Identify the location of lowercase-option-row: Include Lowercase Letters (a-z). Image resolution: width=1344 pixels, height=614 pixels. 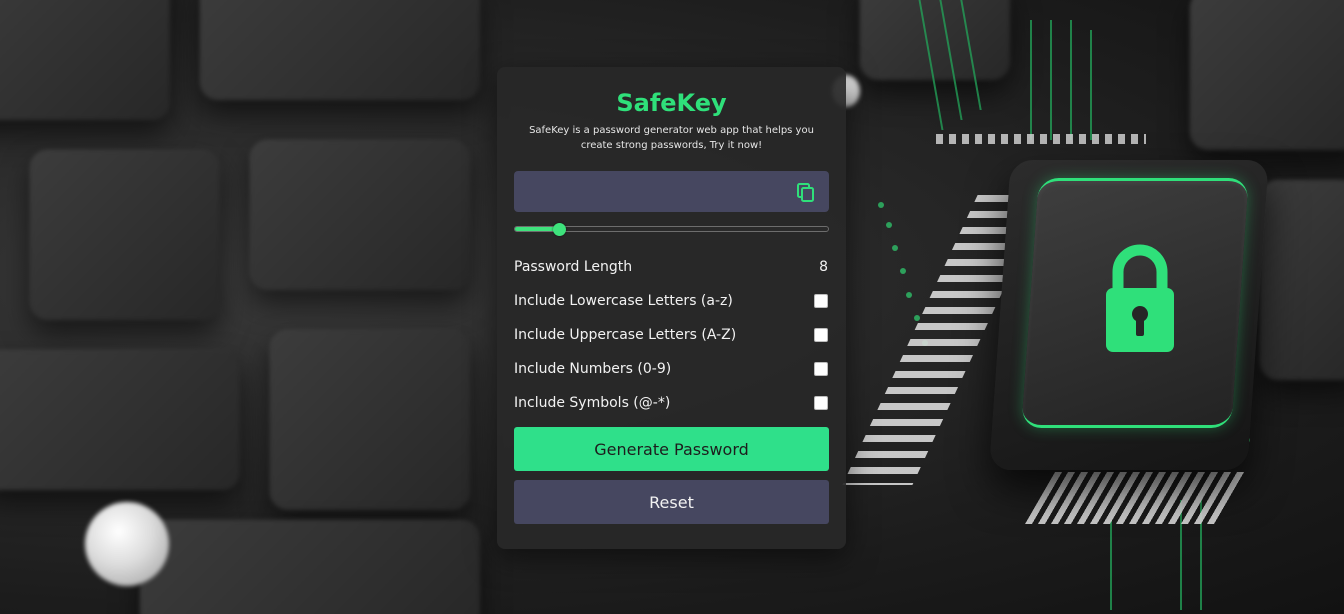
(671, 301).